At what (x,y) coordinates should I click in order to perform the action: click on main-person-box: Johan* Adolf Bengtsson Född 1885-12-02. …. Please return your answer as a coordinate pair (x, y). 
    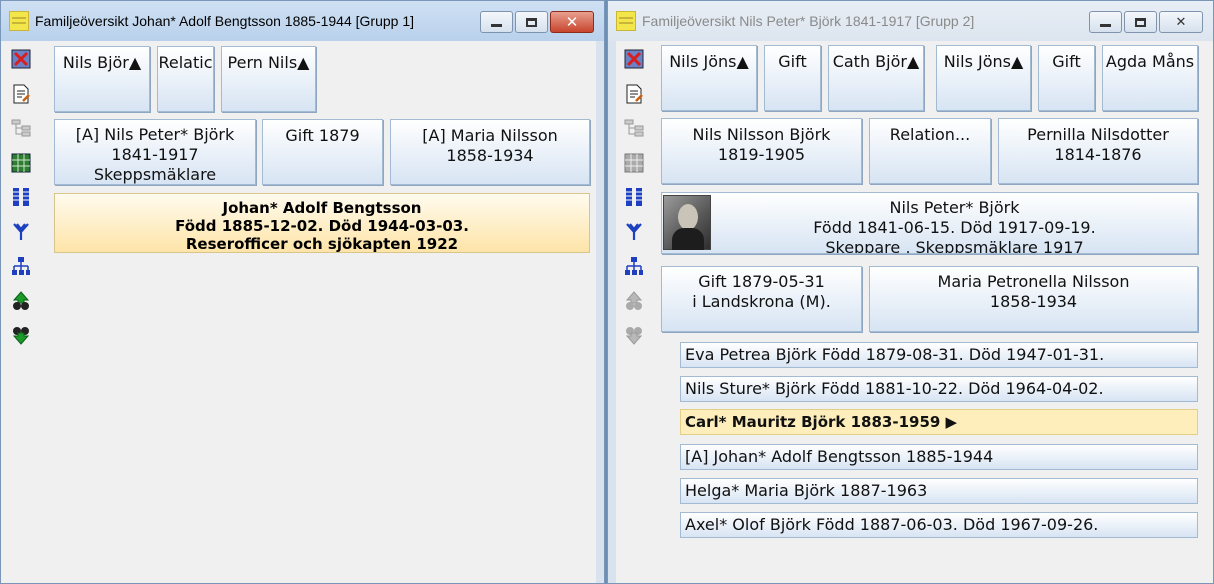
    Looking at the image, I should click on (322, 223).